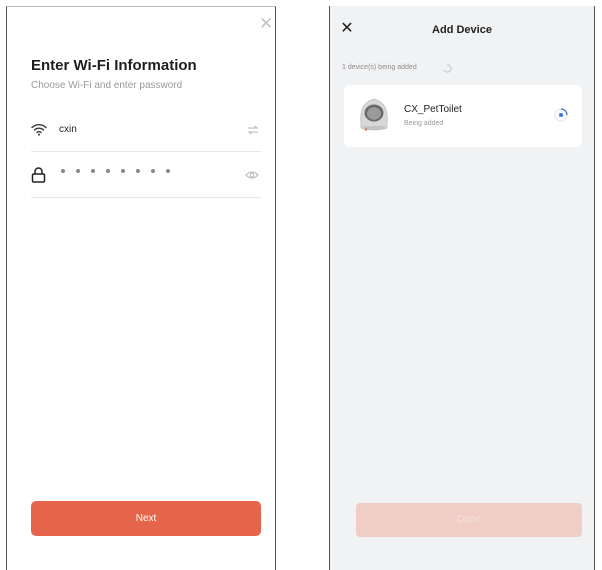 The height and width of the screenshot is (570, 602). What do you see at coordinates (374, 114) in the screenshot?
I see `pet-toilet-device-icon` at bounding box center [374, 114].